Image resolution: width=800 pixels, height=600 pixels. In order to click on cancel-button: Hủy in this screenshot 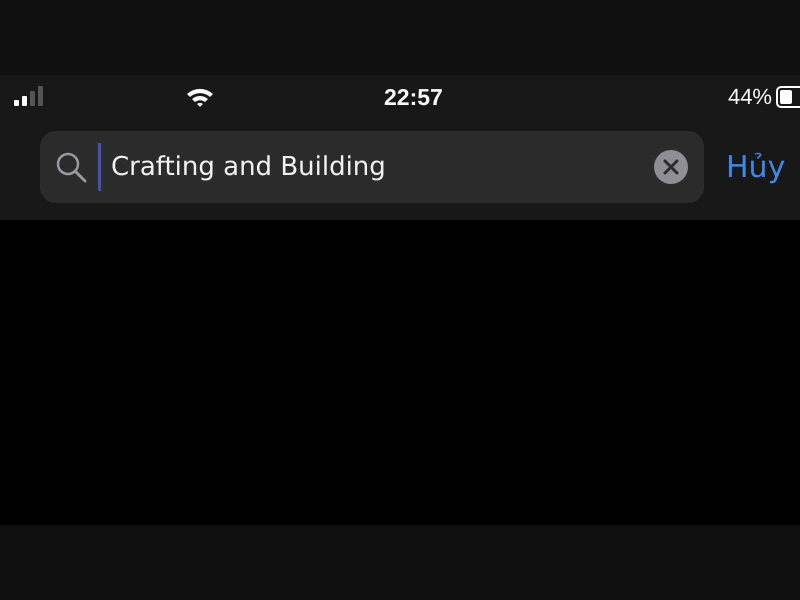, I will do `click(756, 167)`.